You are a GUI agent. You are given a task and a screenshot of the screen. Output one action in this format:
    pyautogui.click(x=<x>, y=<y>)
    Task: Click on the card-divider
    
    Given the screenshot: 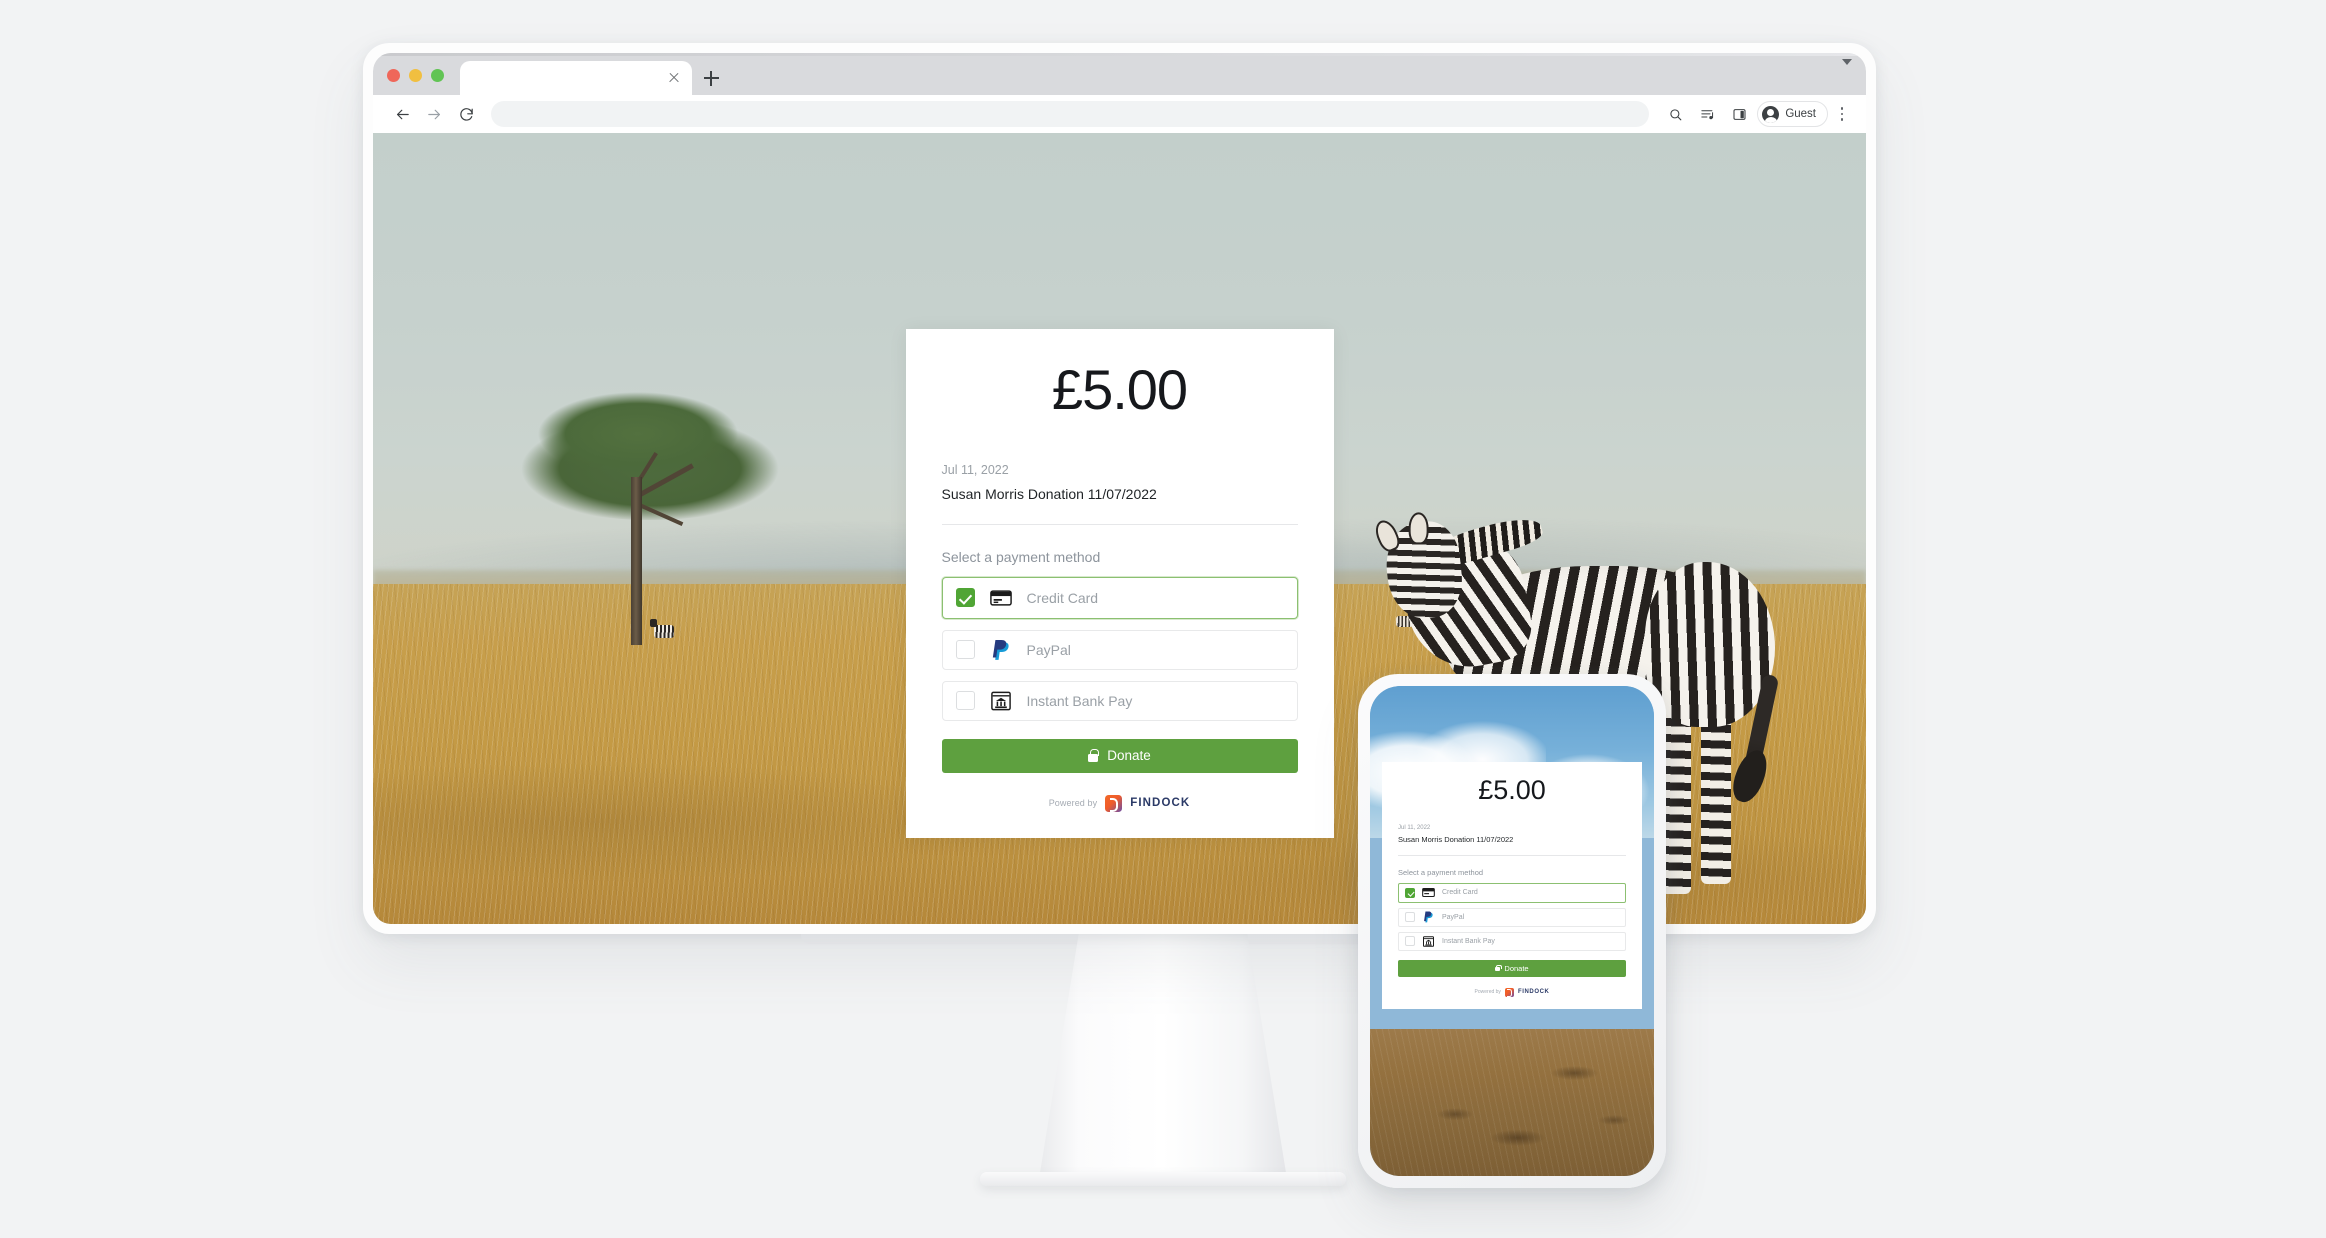 What is the action you would take?
    pyautogui.click(x=1119, y=524)
    